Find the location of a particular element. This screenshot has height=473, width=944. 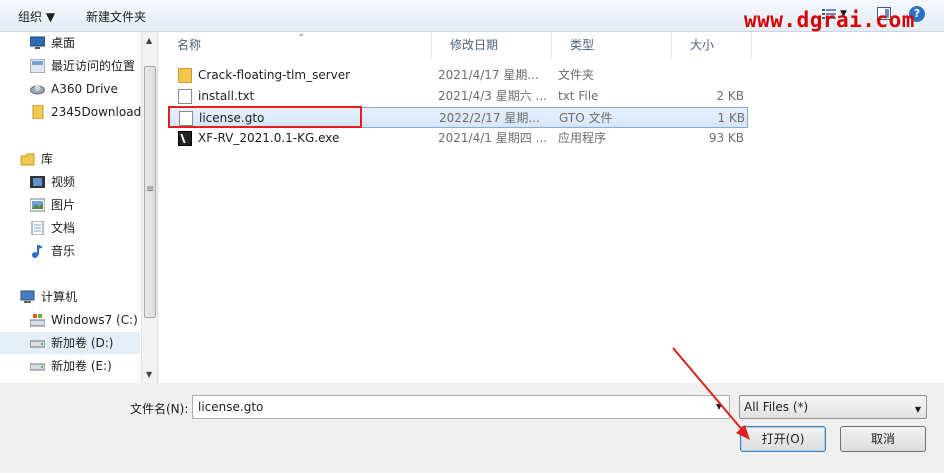

nav-item-label: 图片 is located at coordinates (63, 205).